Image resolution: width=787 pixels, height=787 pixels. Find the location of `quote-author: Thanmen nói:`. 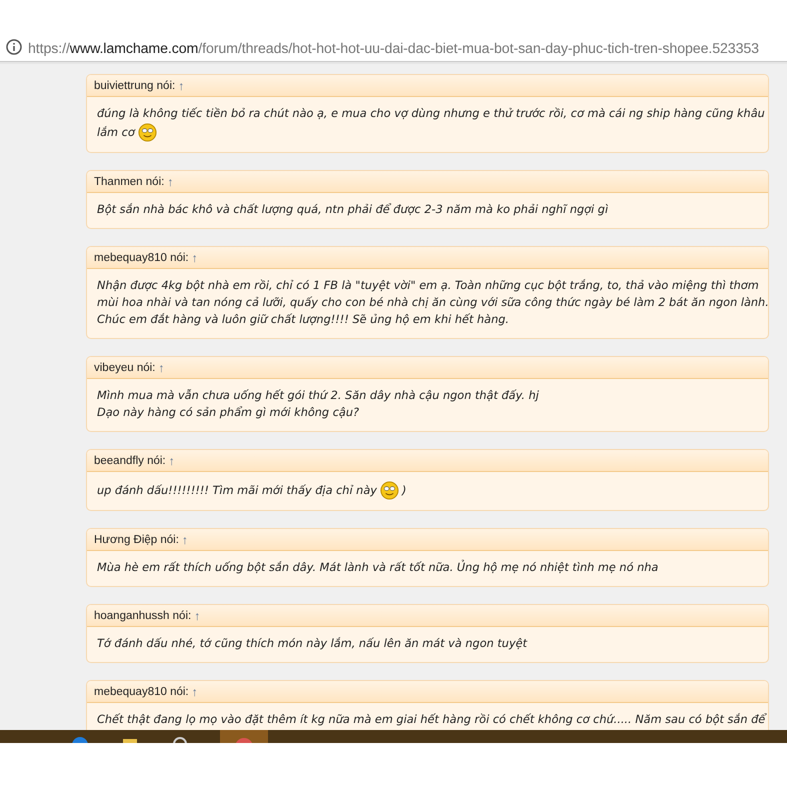

quote-author: Thanmen nói: is located at coordinates (129, 182).